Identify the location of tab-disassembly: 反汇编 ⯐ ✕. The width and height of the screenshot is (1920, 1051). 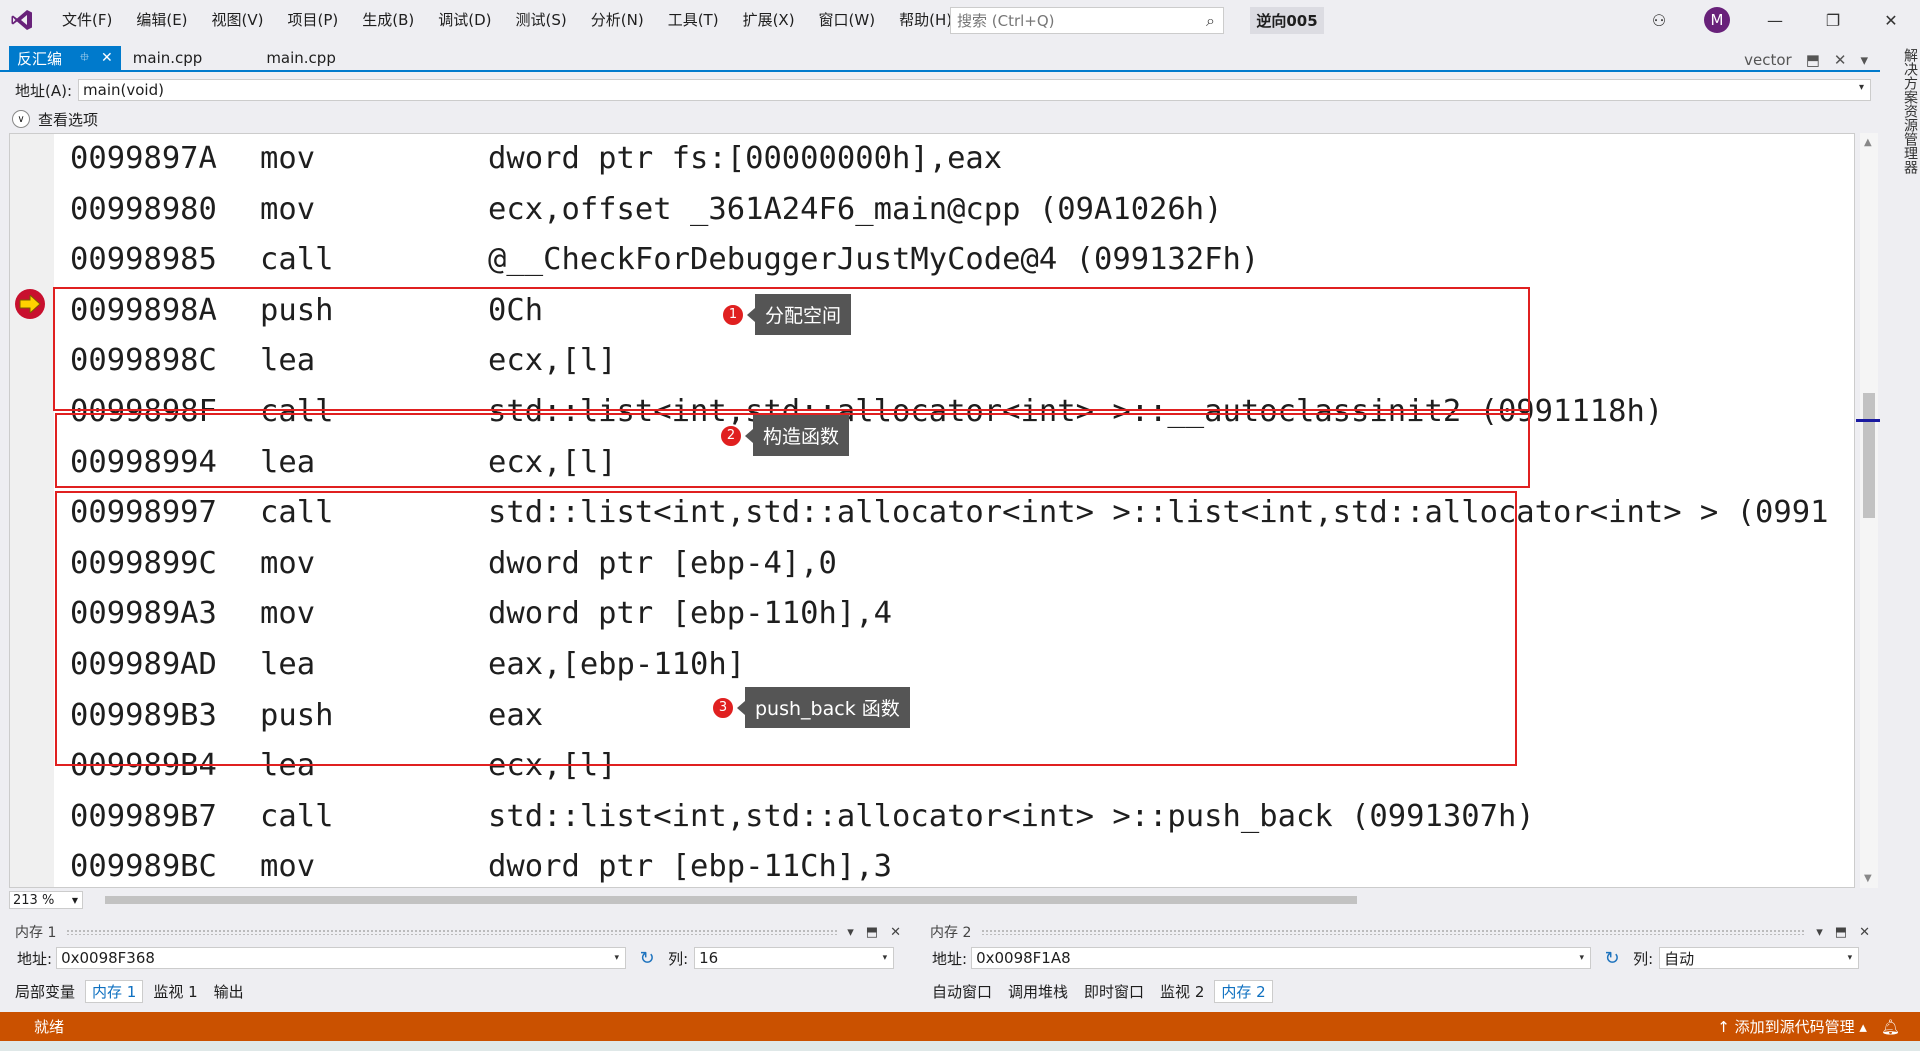
(65, 58).